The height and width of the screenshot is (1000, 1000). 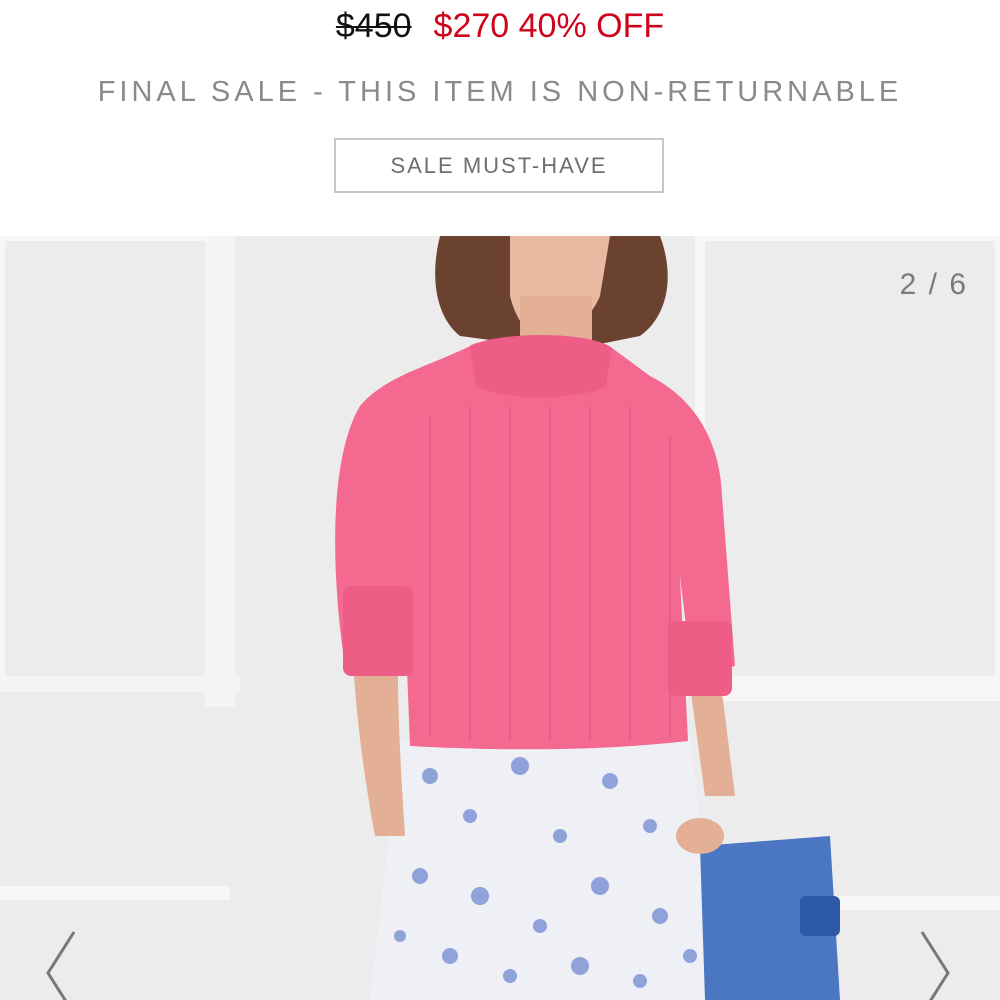 I want to click on previous-image-button, so click(x=62, y=964).